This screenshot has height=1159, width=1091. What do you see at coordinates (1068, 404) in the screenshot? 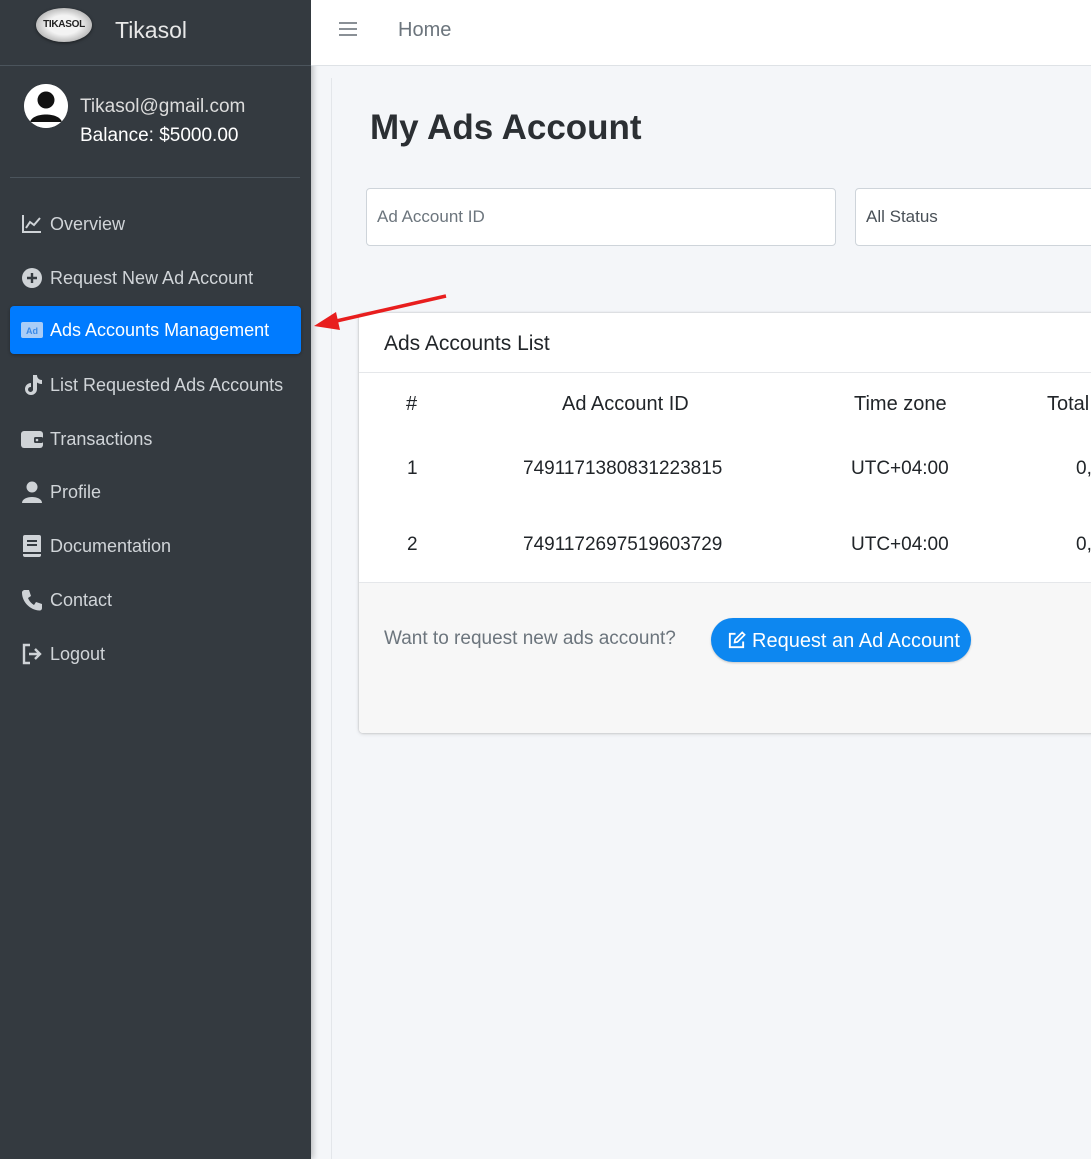
I see `column-header-total: Total` at bounding box center [1068, 404].